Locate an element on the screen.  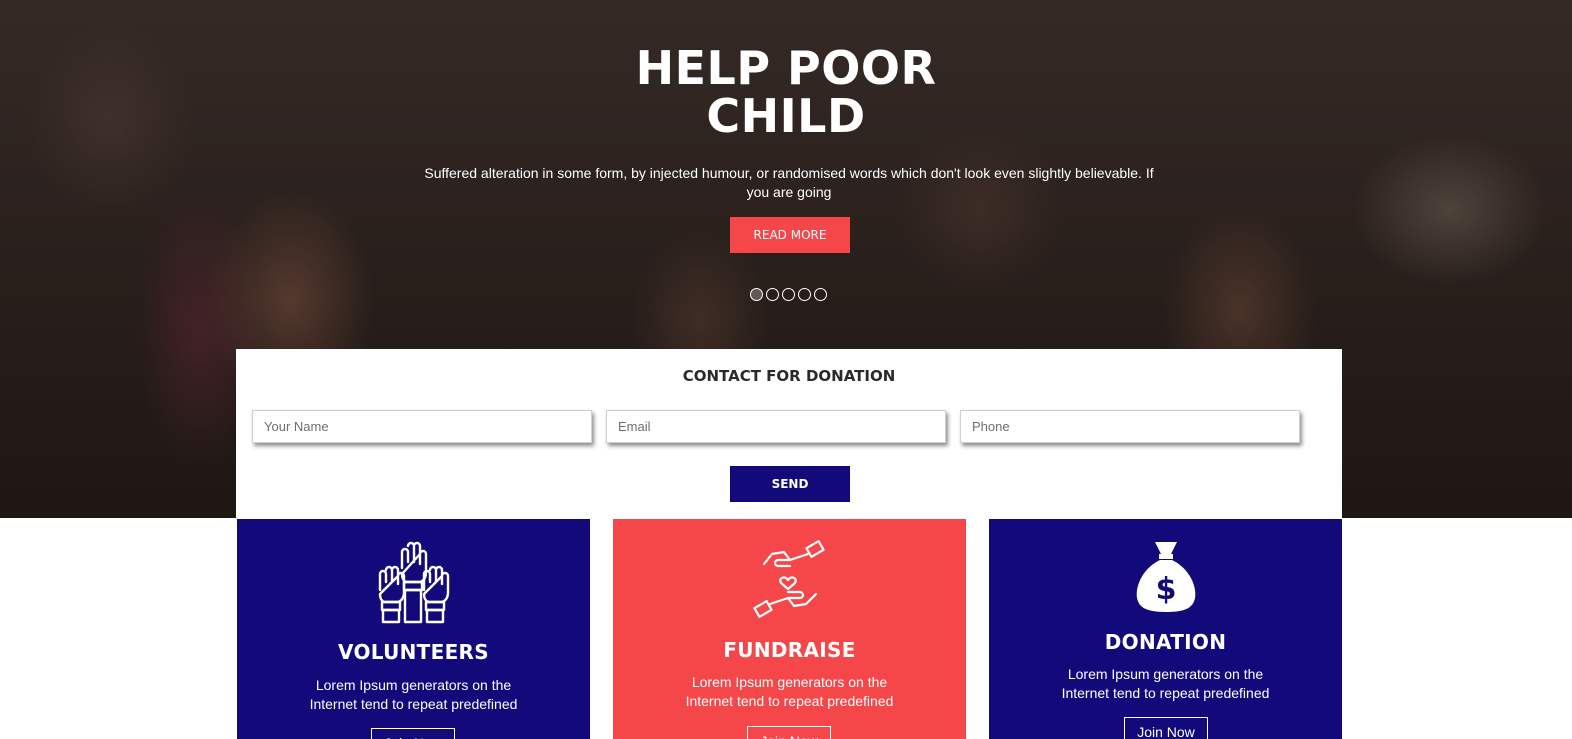
card-title: DONATION is located at coordinates (1165, 642).